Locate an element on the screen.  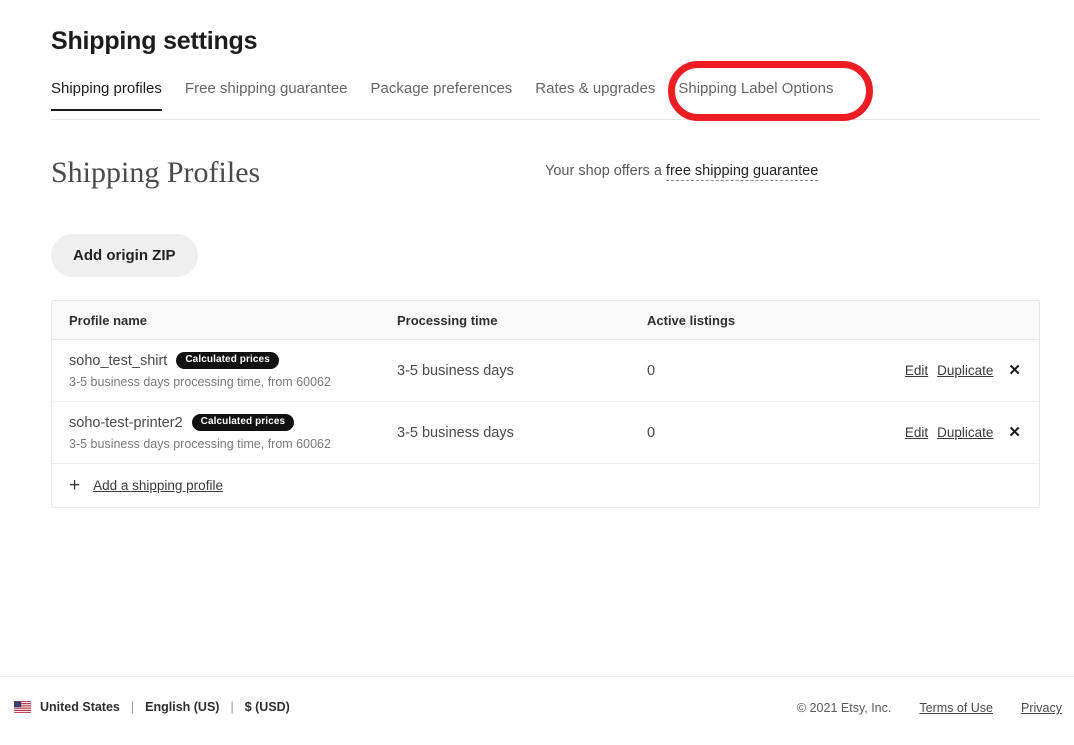
tab-label: Free shipping guarantee is located at coordinates (266, 88).